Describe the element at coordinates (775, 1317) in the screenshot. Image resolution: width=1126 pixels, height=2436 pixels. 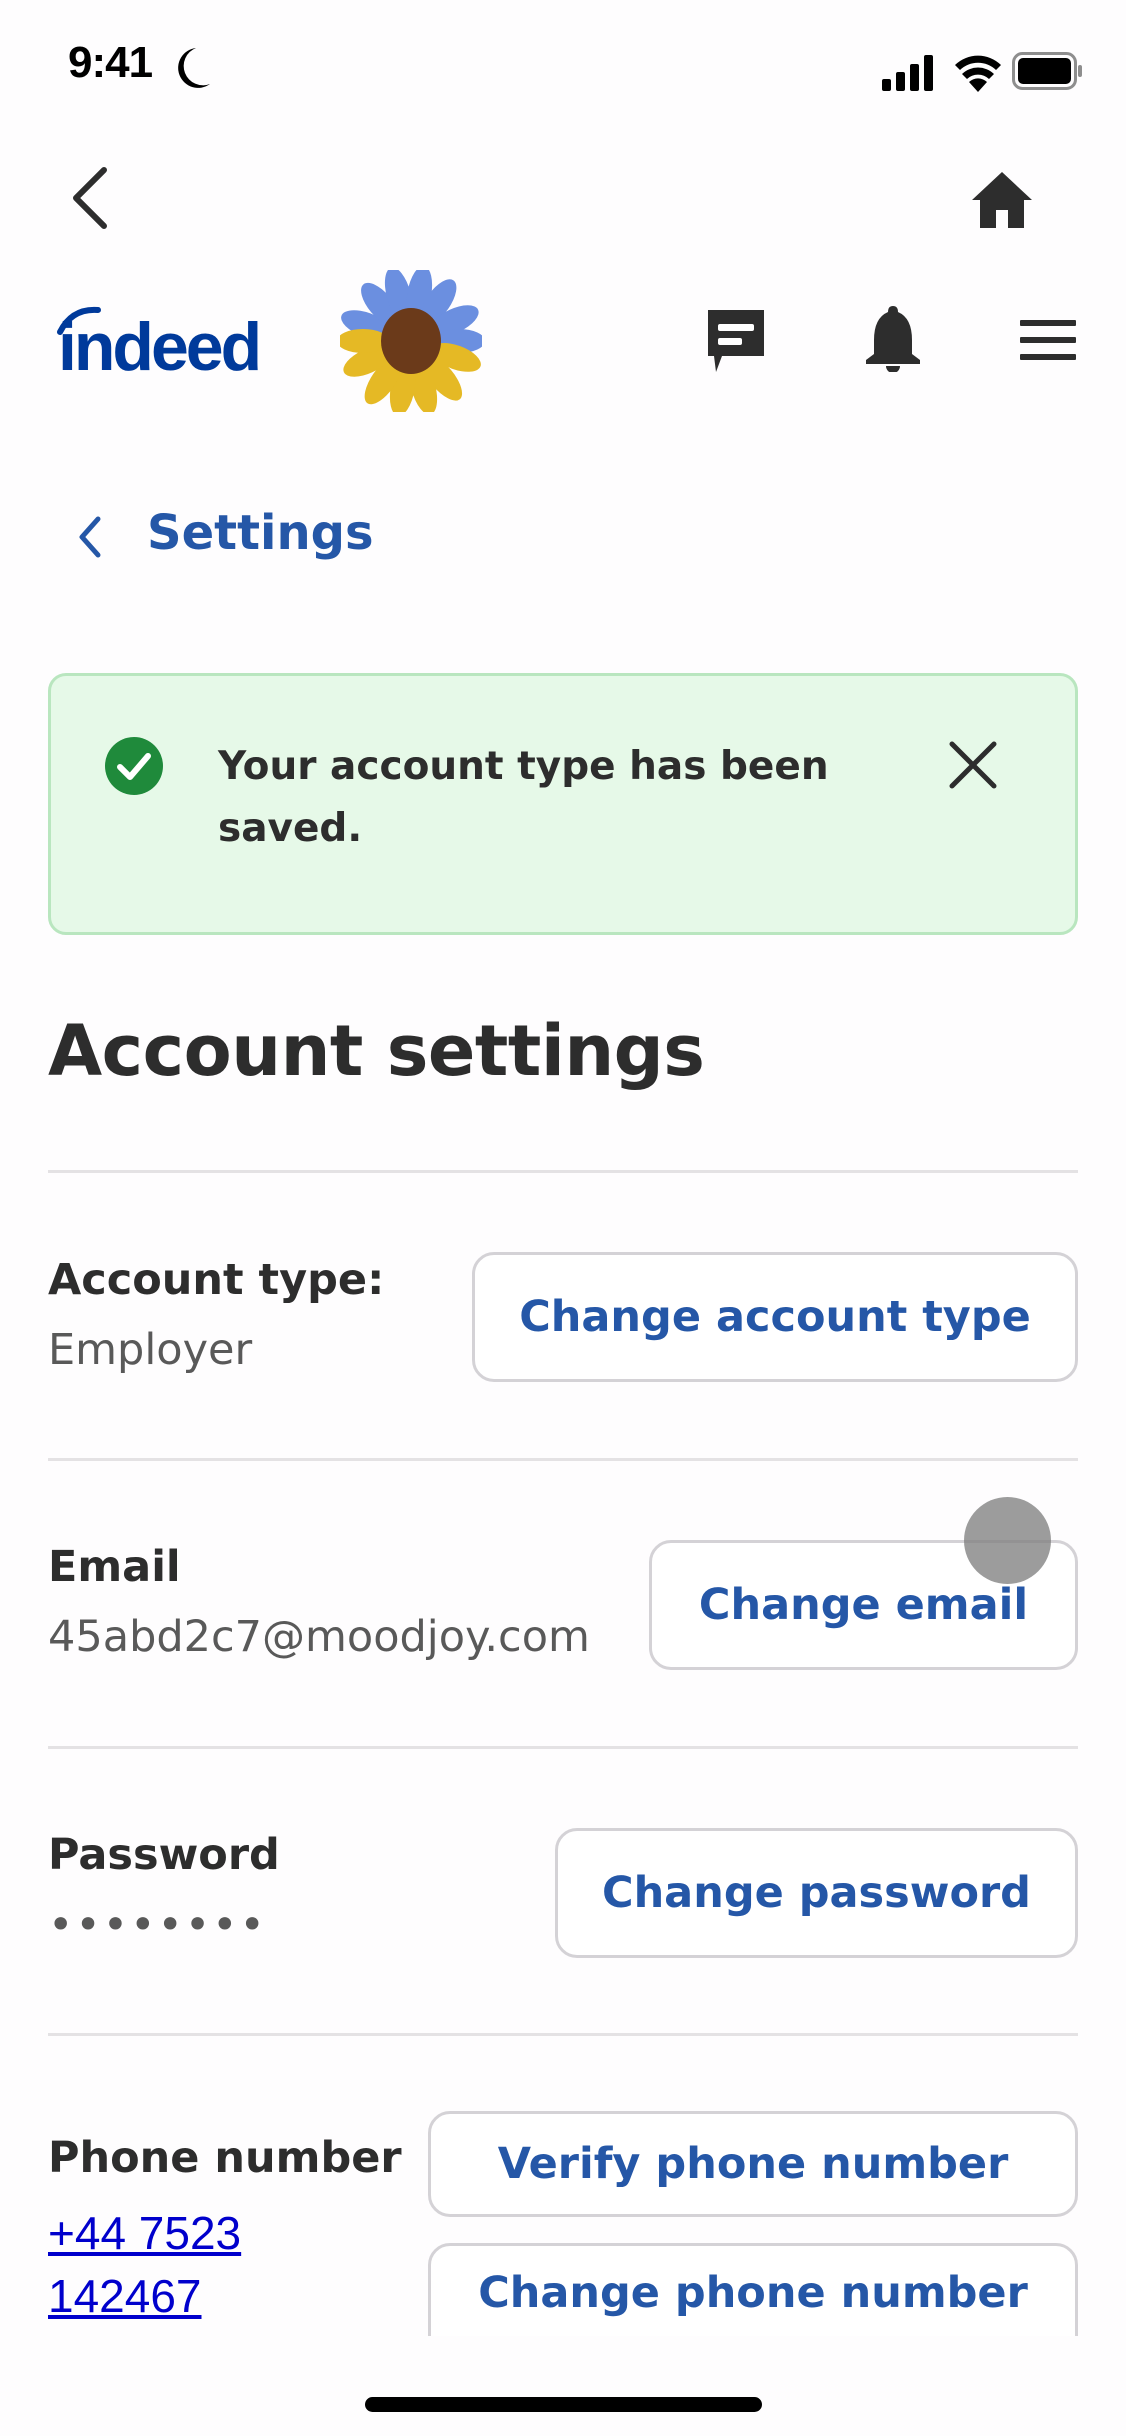
I see `change-account-type-button: Change account type` at that location.